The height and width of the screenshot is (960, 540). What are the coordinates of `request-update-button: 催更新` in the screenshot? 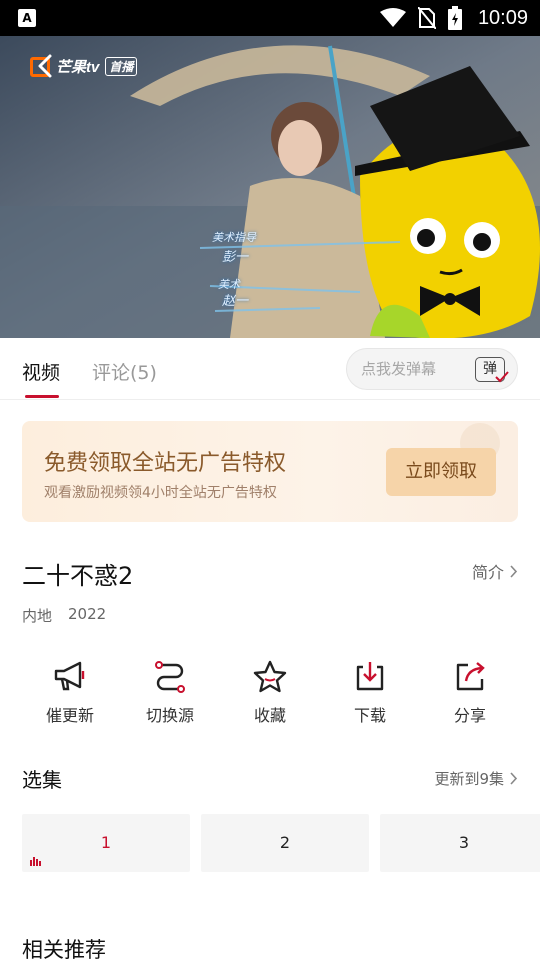 It's located at (70, 695).